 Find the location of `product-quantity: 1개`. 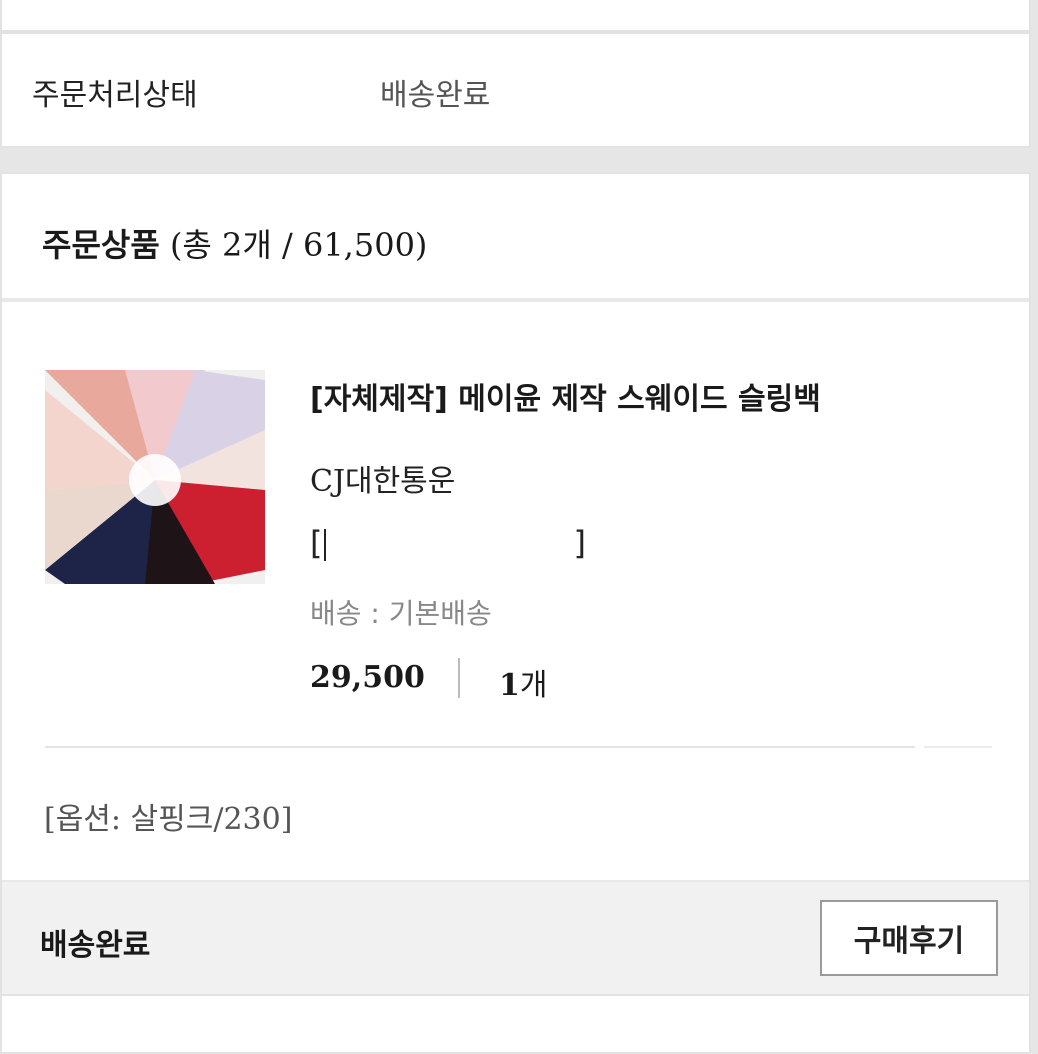

product-quantity: 1개 is located at coordinates (523, 682).